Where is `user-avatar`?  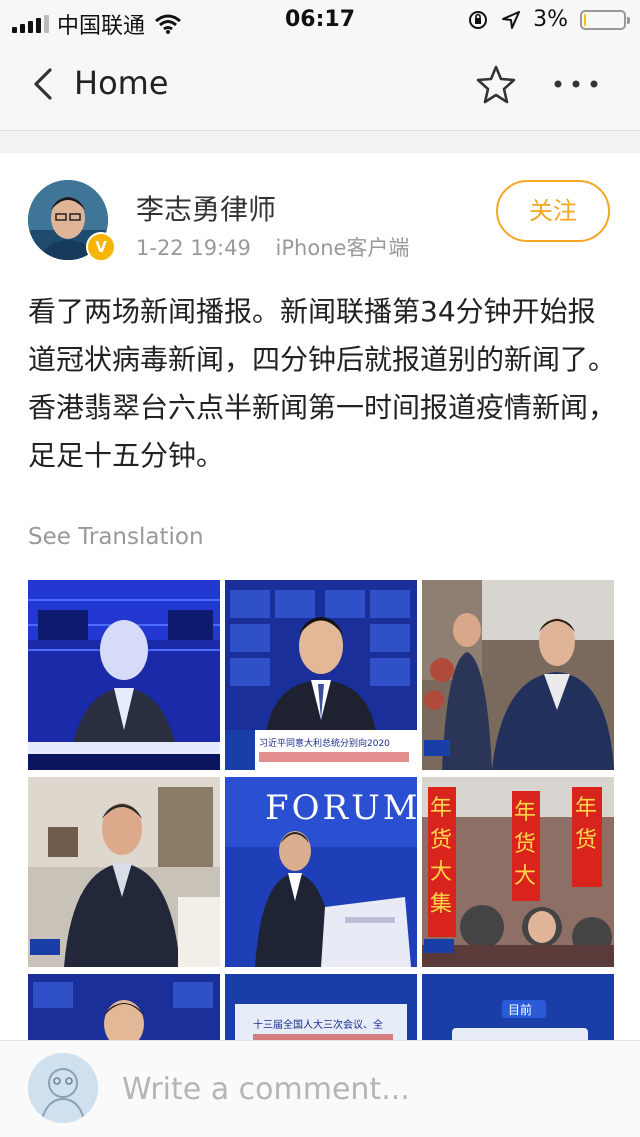 user-avatar is located at coordinates (63, 1088).